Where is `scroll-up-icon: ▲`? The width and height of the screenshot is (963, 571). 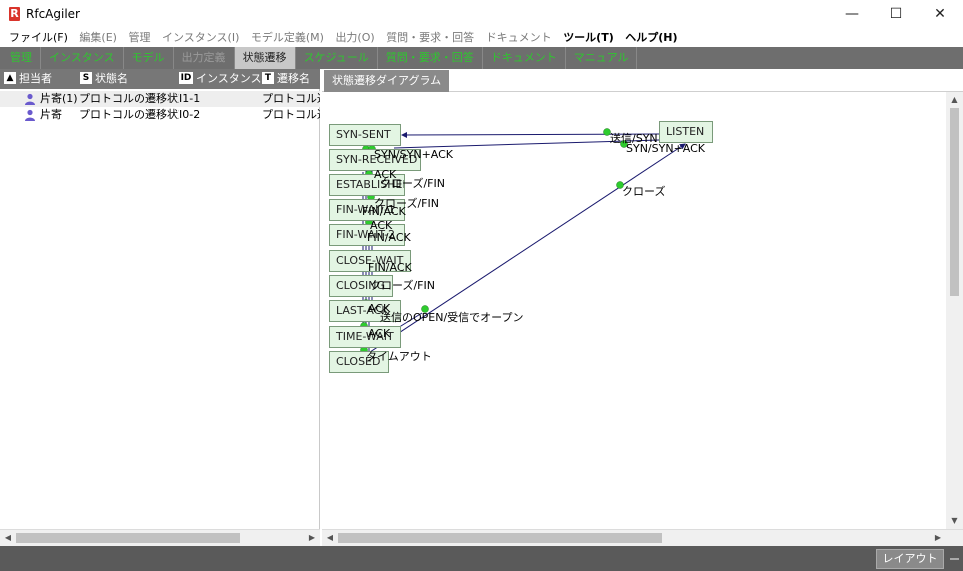 scroll-up-icon: ▲ is located at coordinates (954, 100).